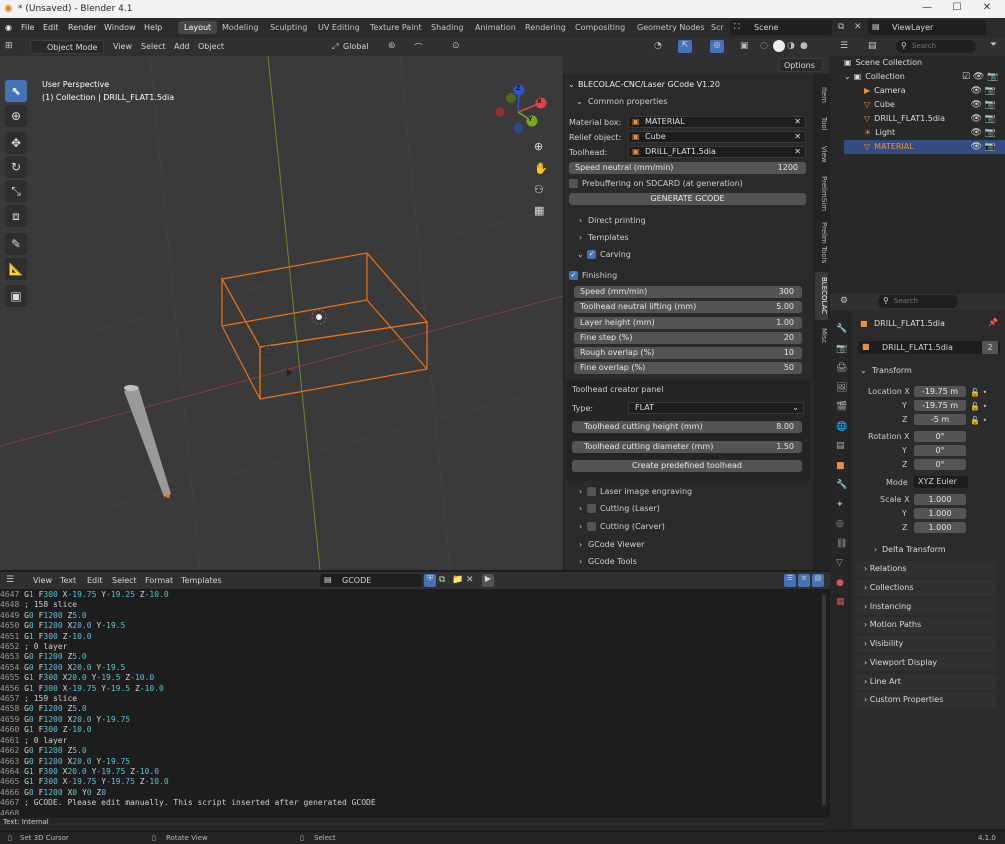  I want to click on tab-rendering: Rendering, so click(545, 27).